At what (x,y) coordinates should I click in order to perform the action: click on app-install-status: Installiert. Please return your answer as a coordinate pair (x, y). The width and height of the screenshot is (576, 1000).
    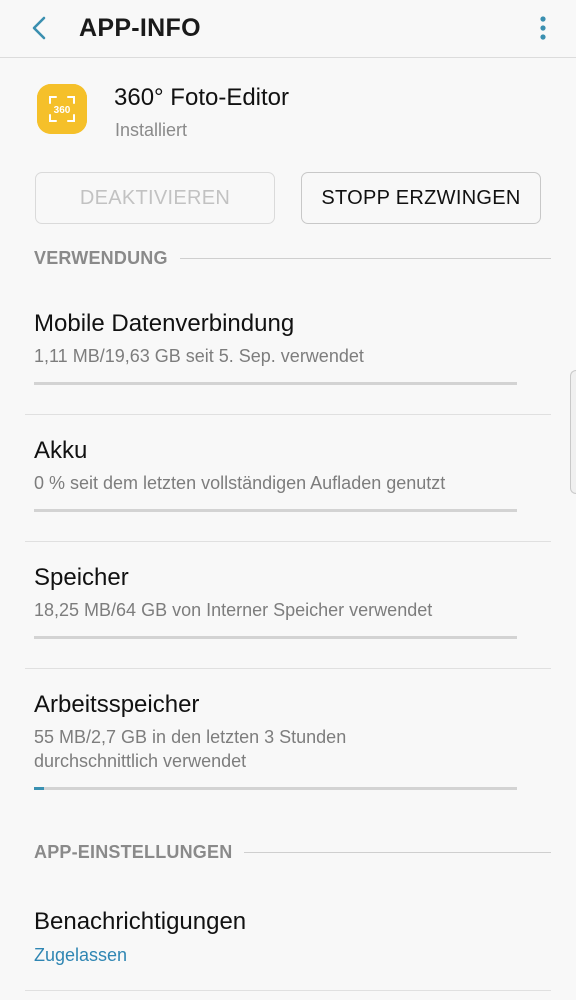
    Looking at the image, I should click on (151, 130).